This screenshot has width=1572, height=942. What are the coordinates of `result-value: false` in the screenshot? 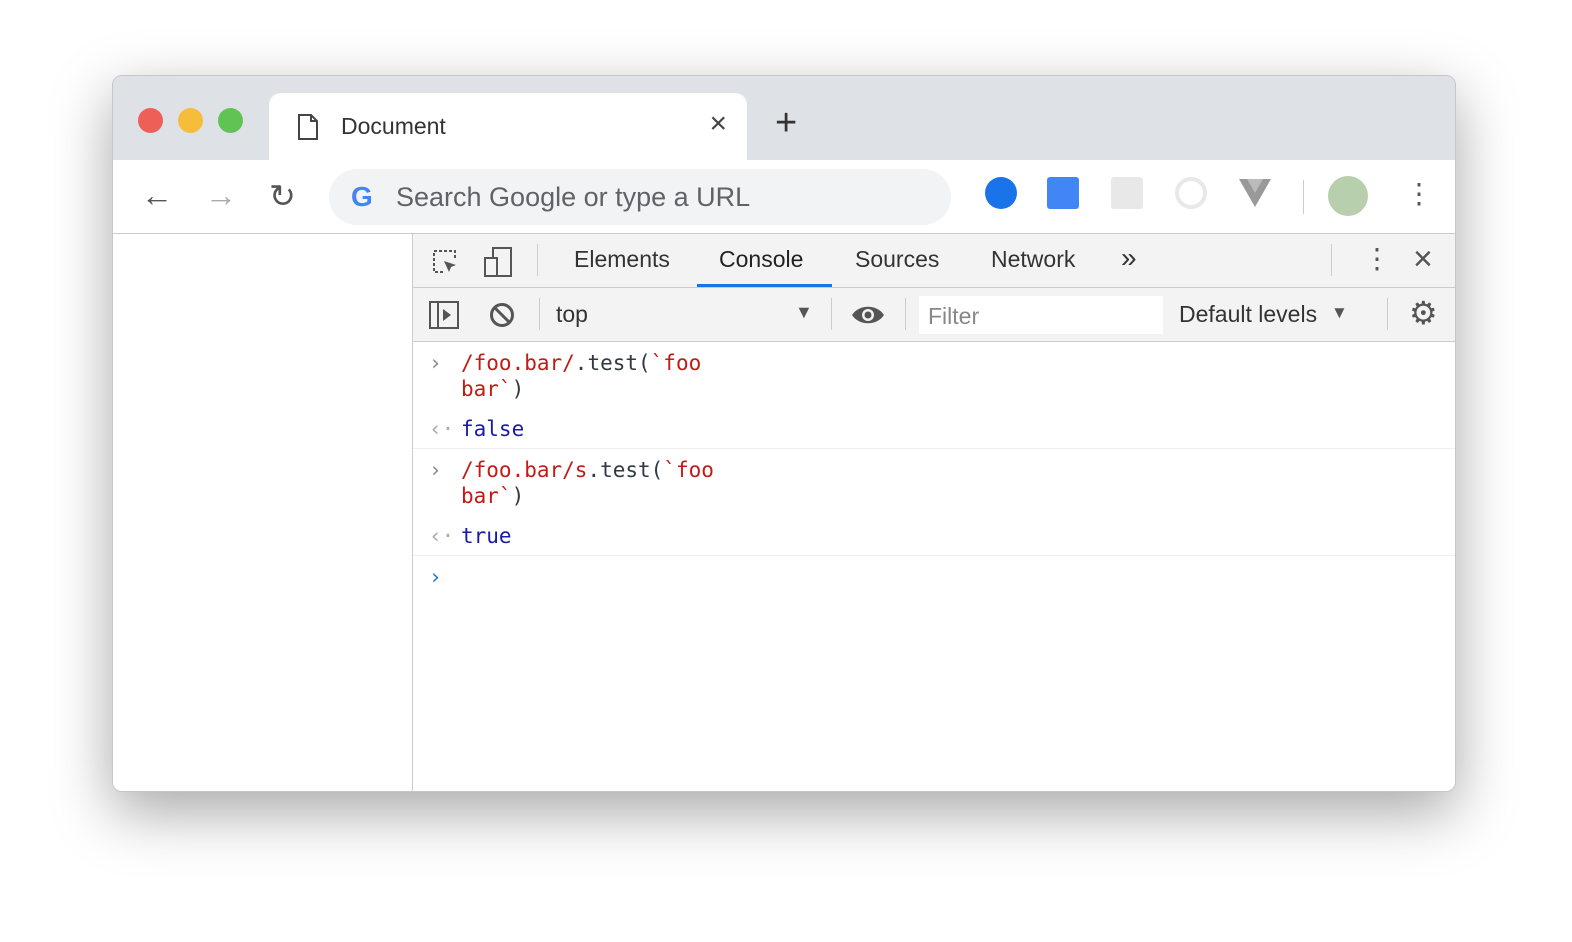 It's located at (493, 429).